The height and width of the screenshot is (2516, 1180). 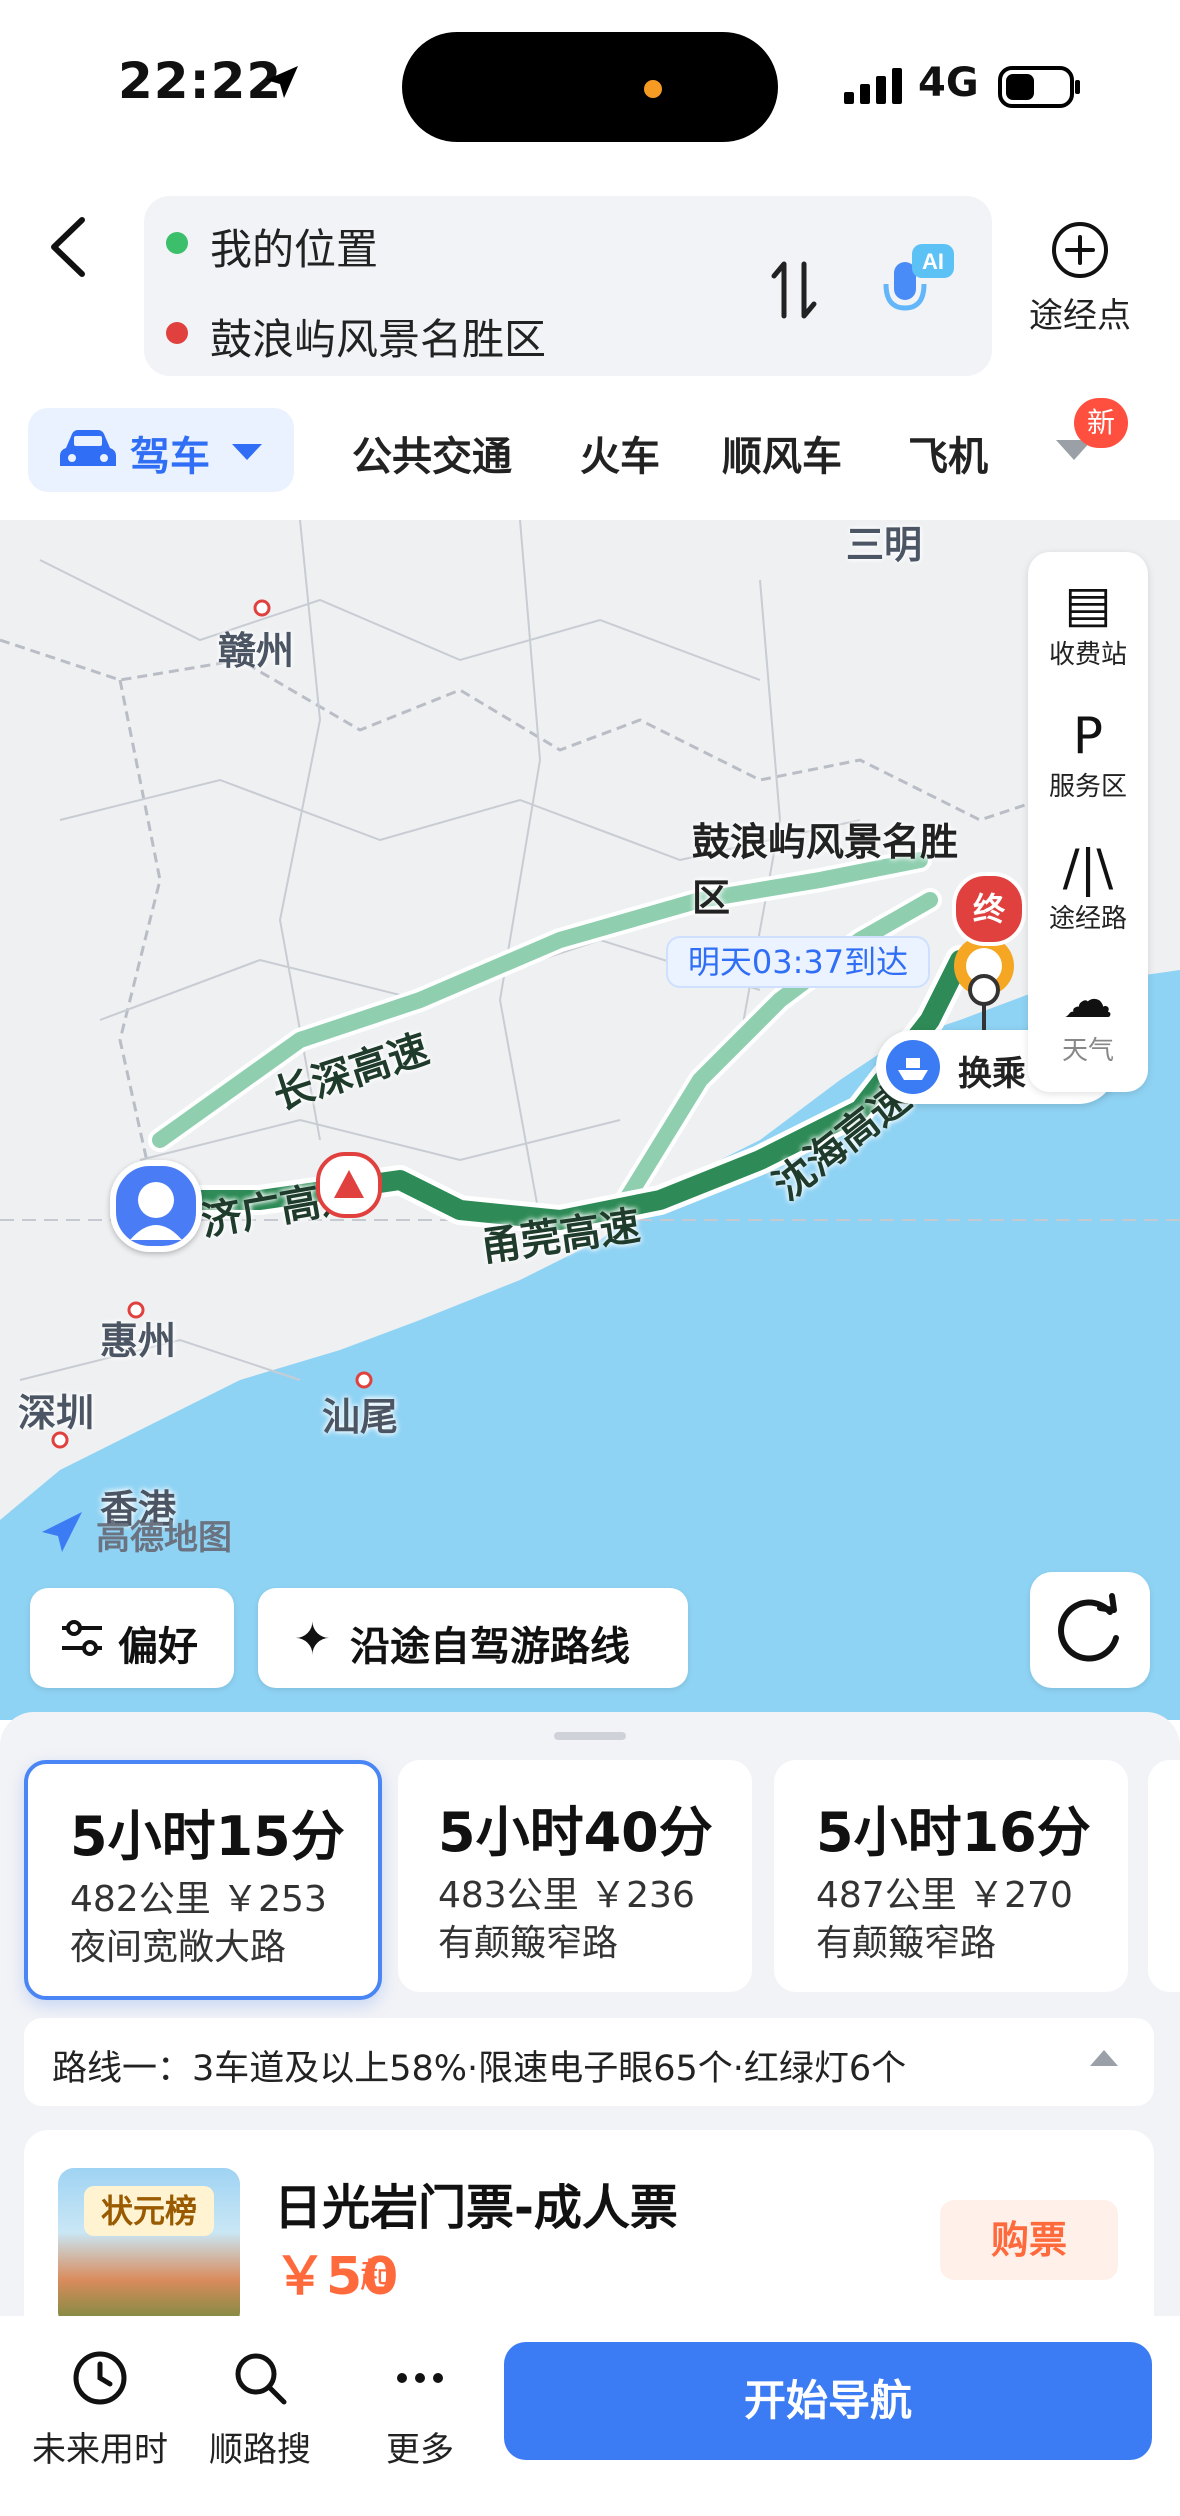 I want to click on sheet-grabber, so click(x=590, y=1736).